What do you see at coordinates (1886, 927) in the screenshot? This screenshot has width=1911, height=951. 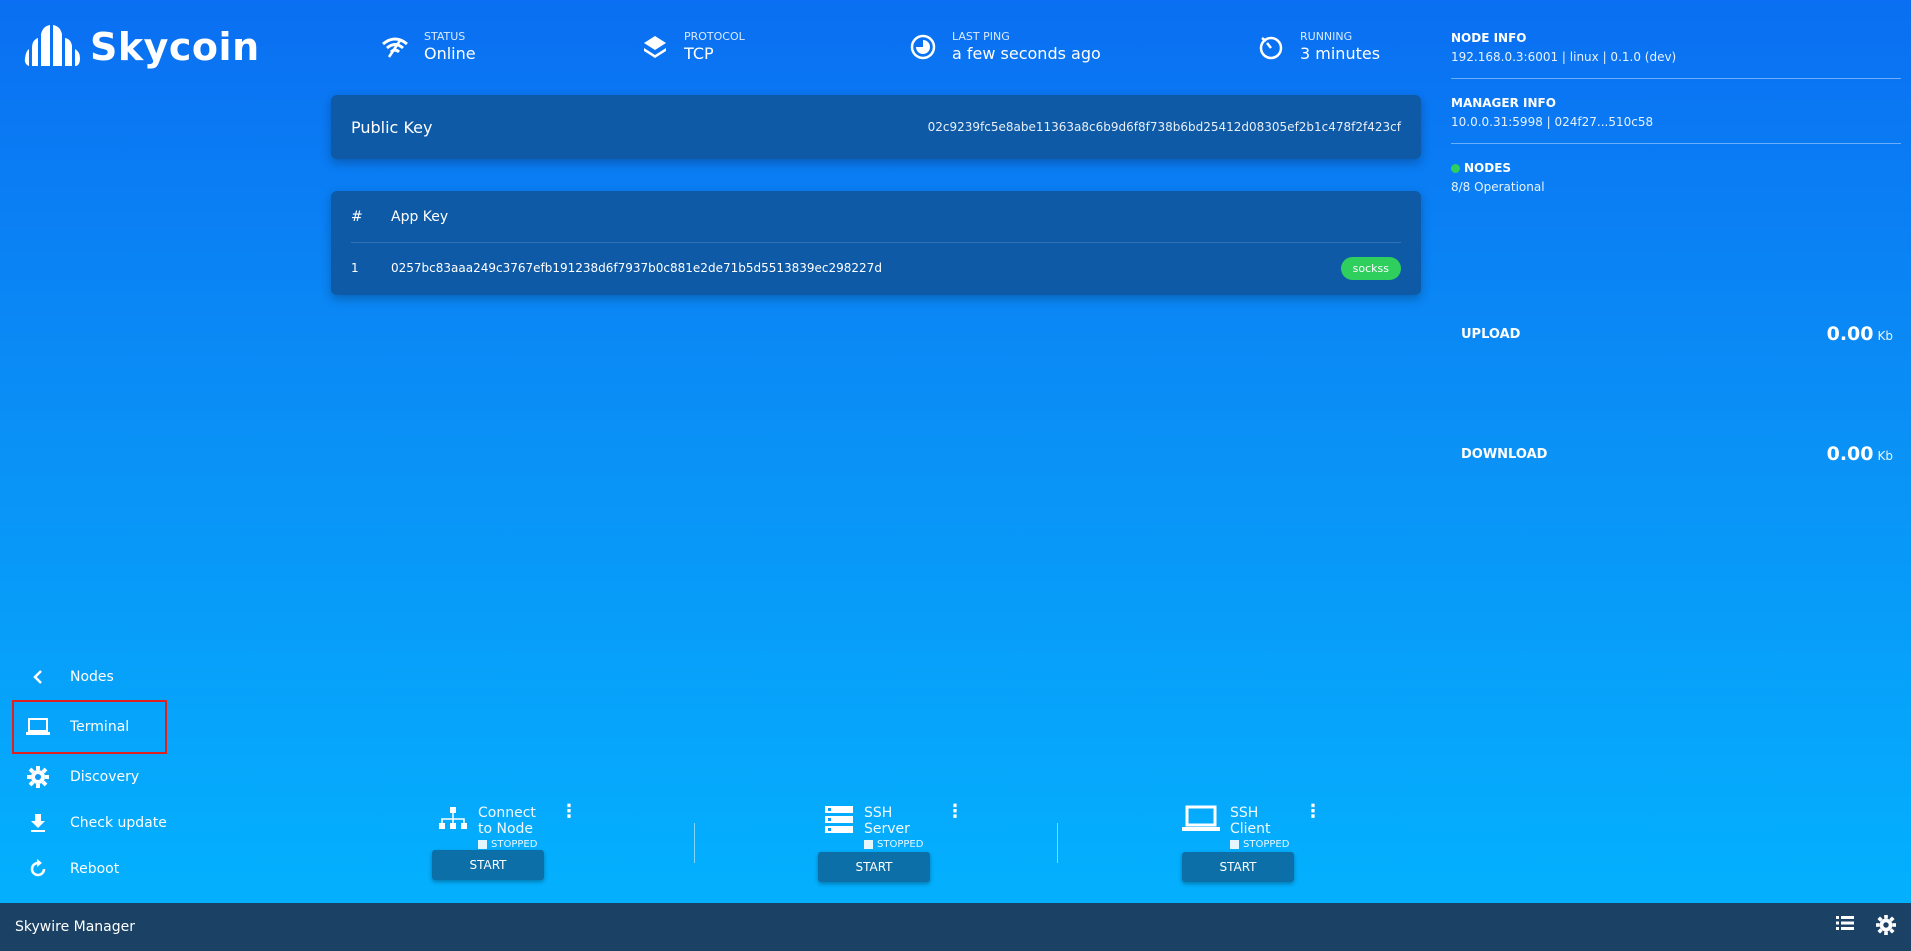 I see `settings-icon` at bounding box center [1886, 927].